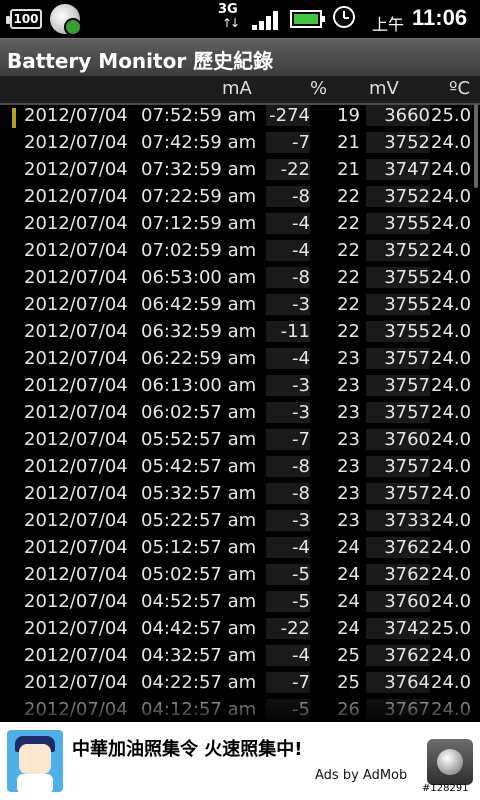 The height and width of the screenshot is (800, 480). I want to click on row-time: 07:32:59 am, so click(199, 169).